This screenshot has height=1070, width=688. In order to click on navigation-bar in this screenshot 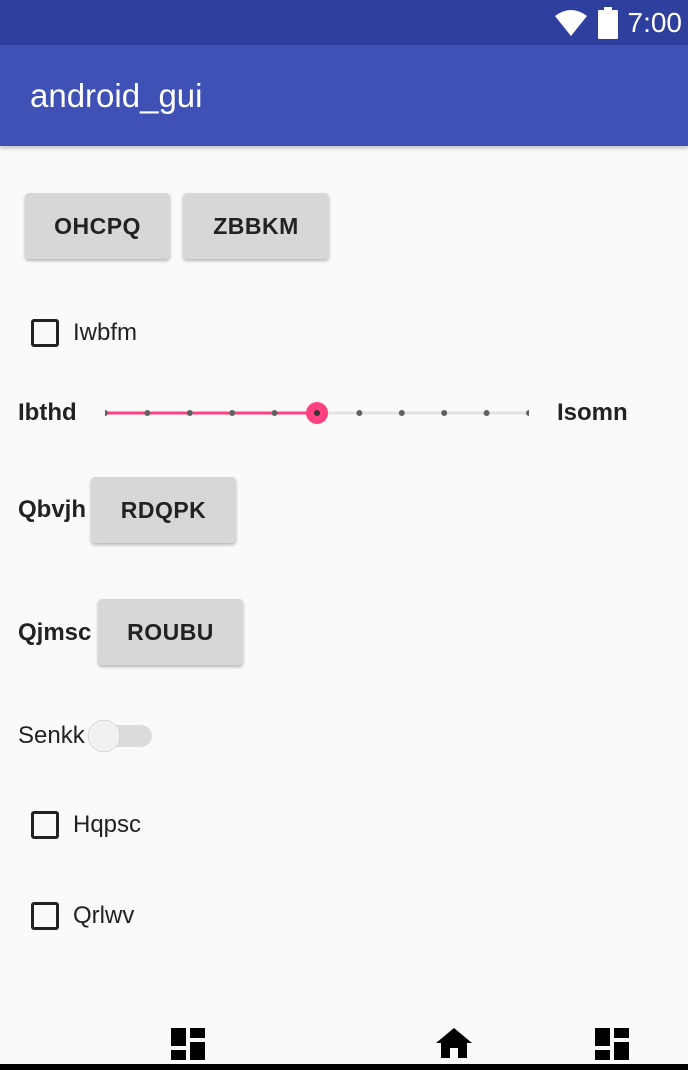, I will do `click(344, 1040)`.